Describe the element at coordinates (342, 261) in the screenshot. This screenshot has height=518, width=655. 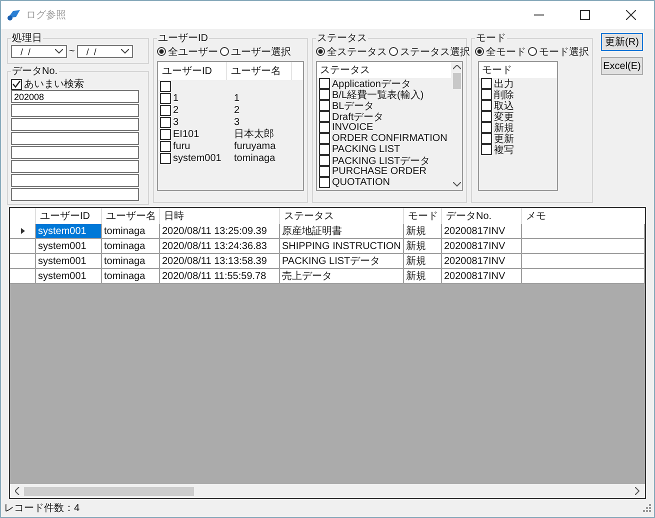
I see `table-cell: PACKING LISTデータ` at that location.